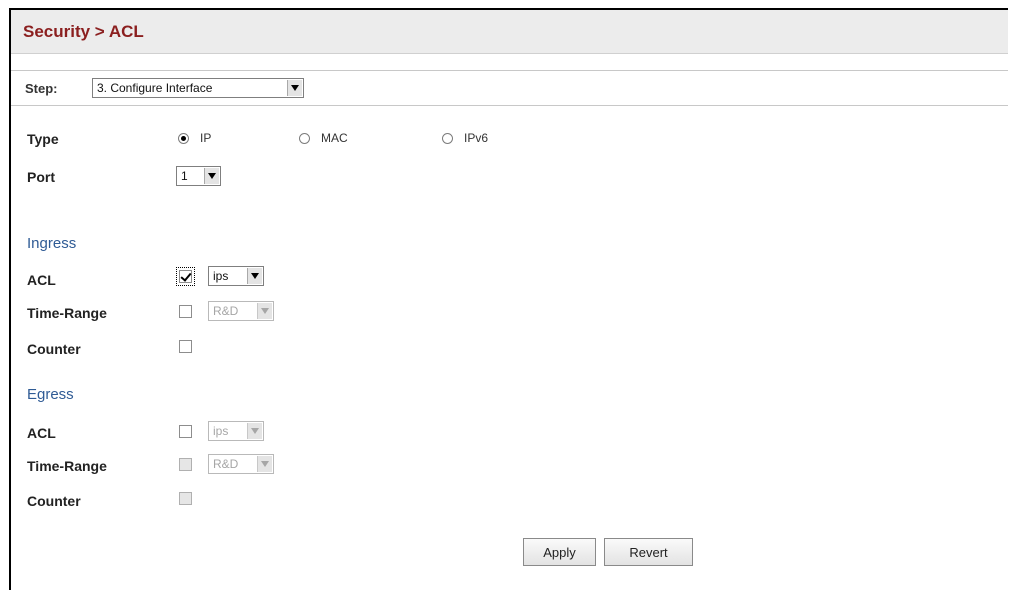 This screenshot has height=590, width=1009. Describe the element at coordinates (67, 466) in the screenshot. I see `egress-time-range-label: Time-Range` at that location.